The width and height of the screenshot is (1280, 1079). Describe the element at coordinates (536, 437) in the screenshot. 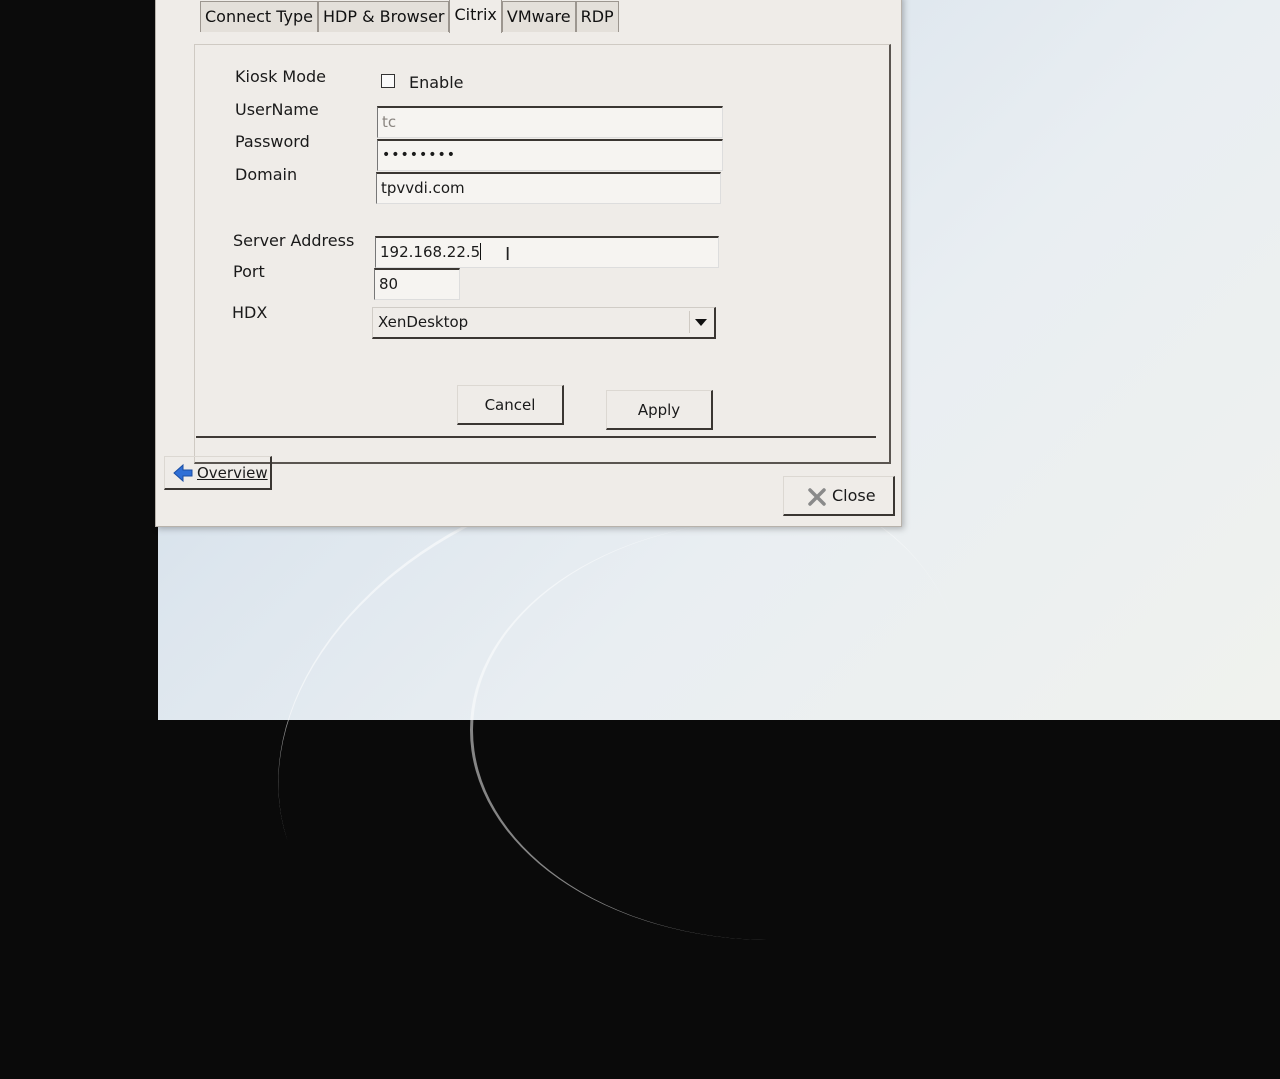

I see `divider` at that location.